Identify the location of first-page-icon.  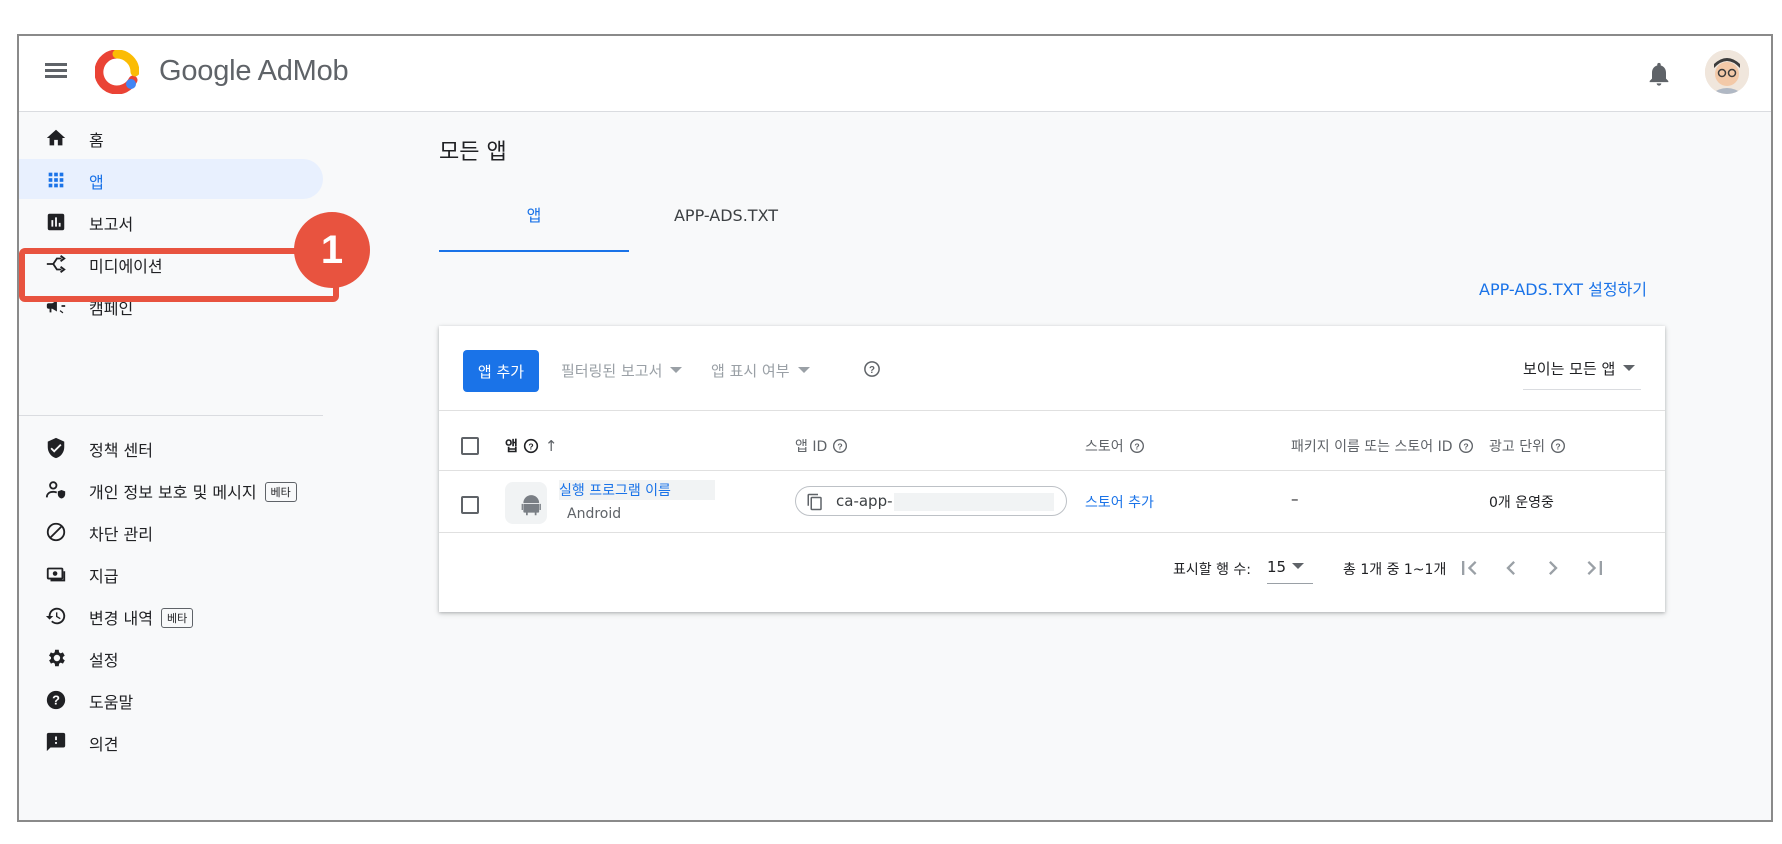
(1469, 568).